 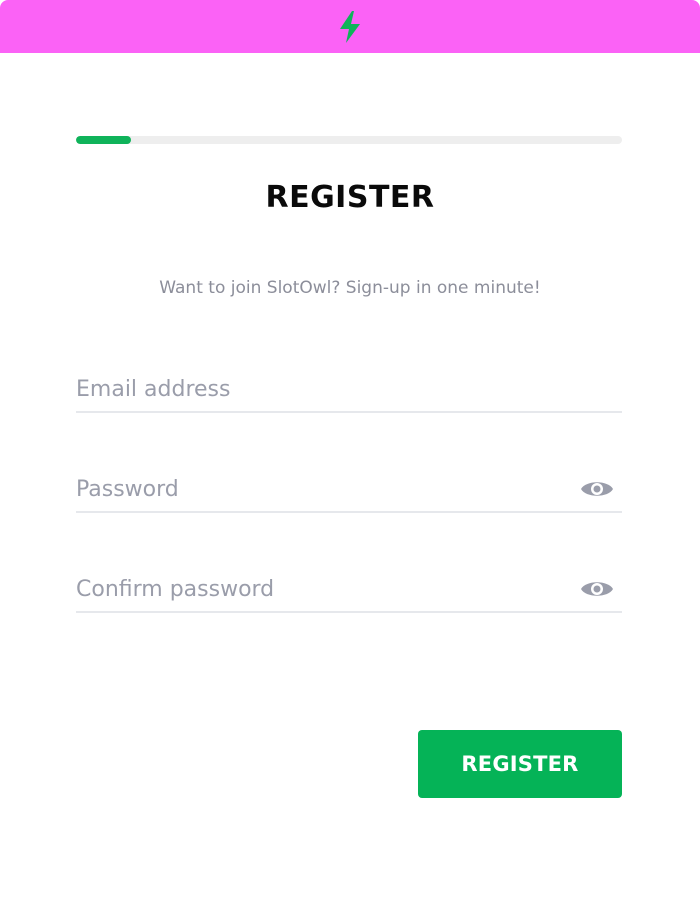 I want to click on lightning-bolt-icon, so click(x=350, y=27).